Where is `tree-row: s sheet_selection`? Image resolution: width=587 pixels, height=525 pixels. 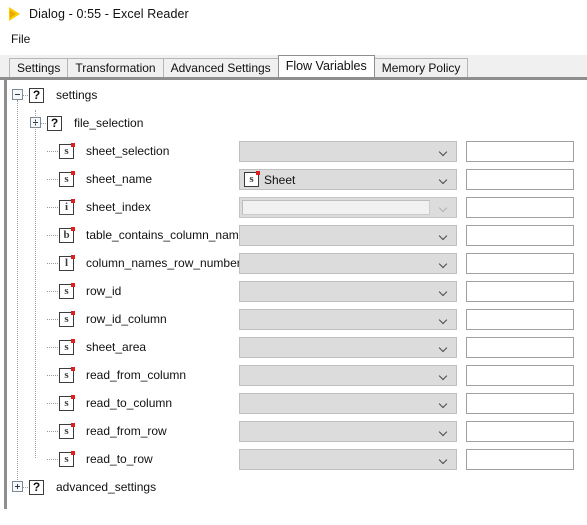 tree-row: s sheet_selection is located at coordinates (297, 151).